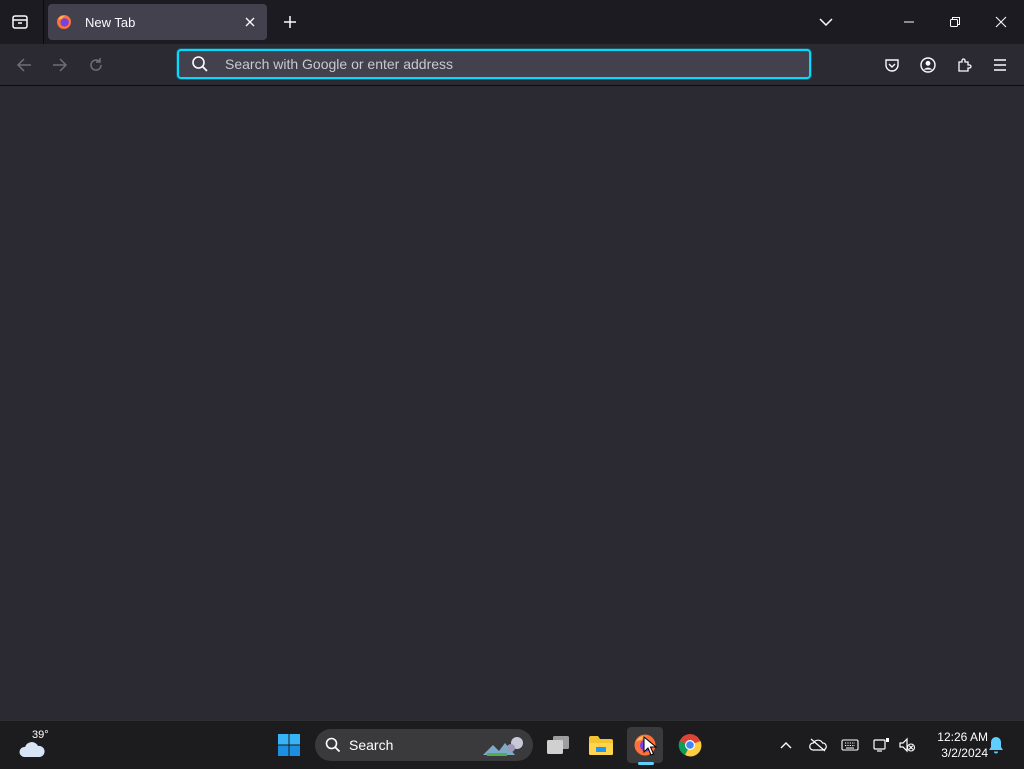  I want to click on cloud-icon, so click(32, 749).